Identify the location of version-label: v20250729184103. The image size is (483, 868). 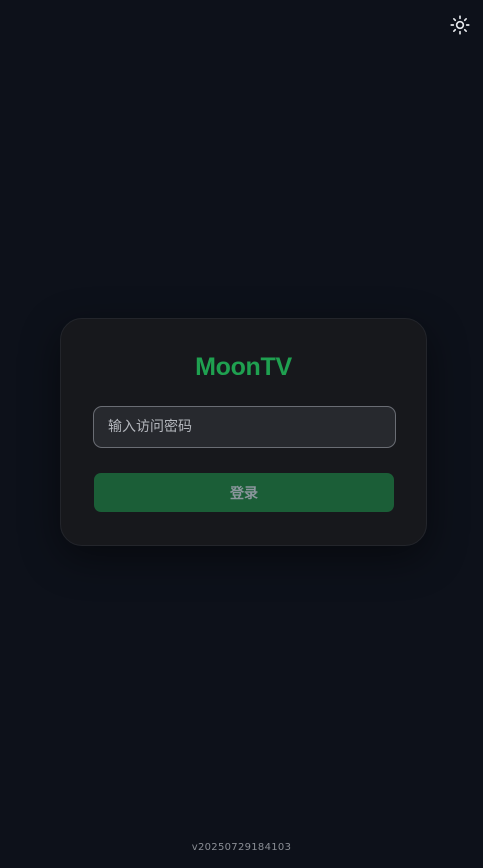
(241, 847).